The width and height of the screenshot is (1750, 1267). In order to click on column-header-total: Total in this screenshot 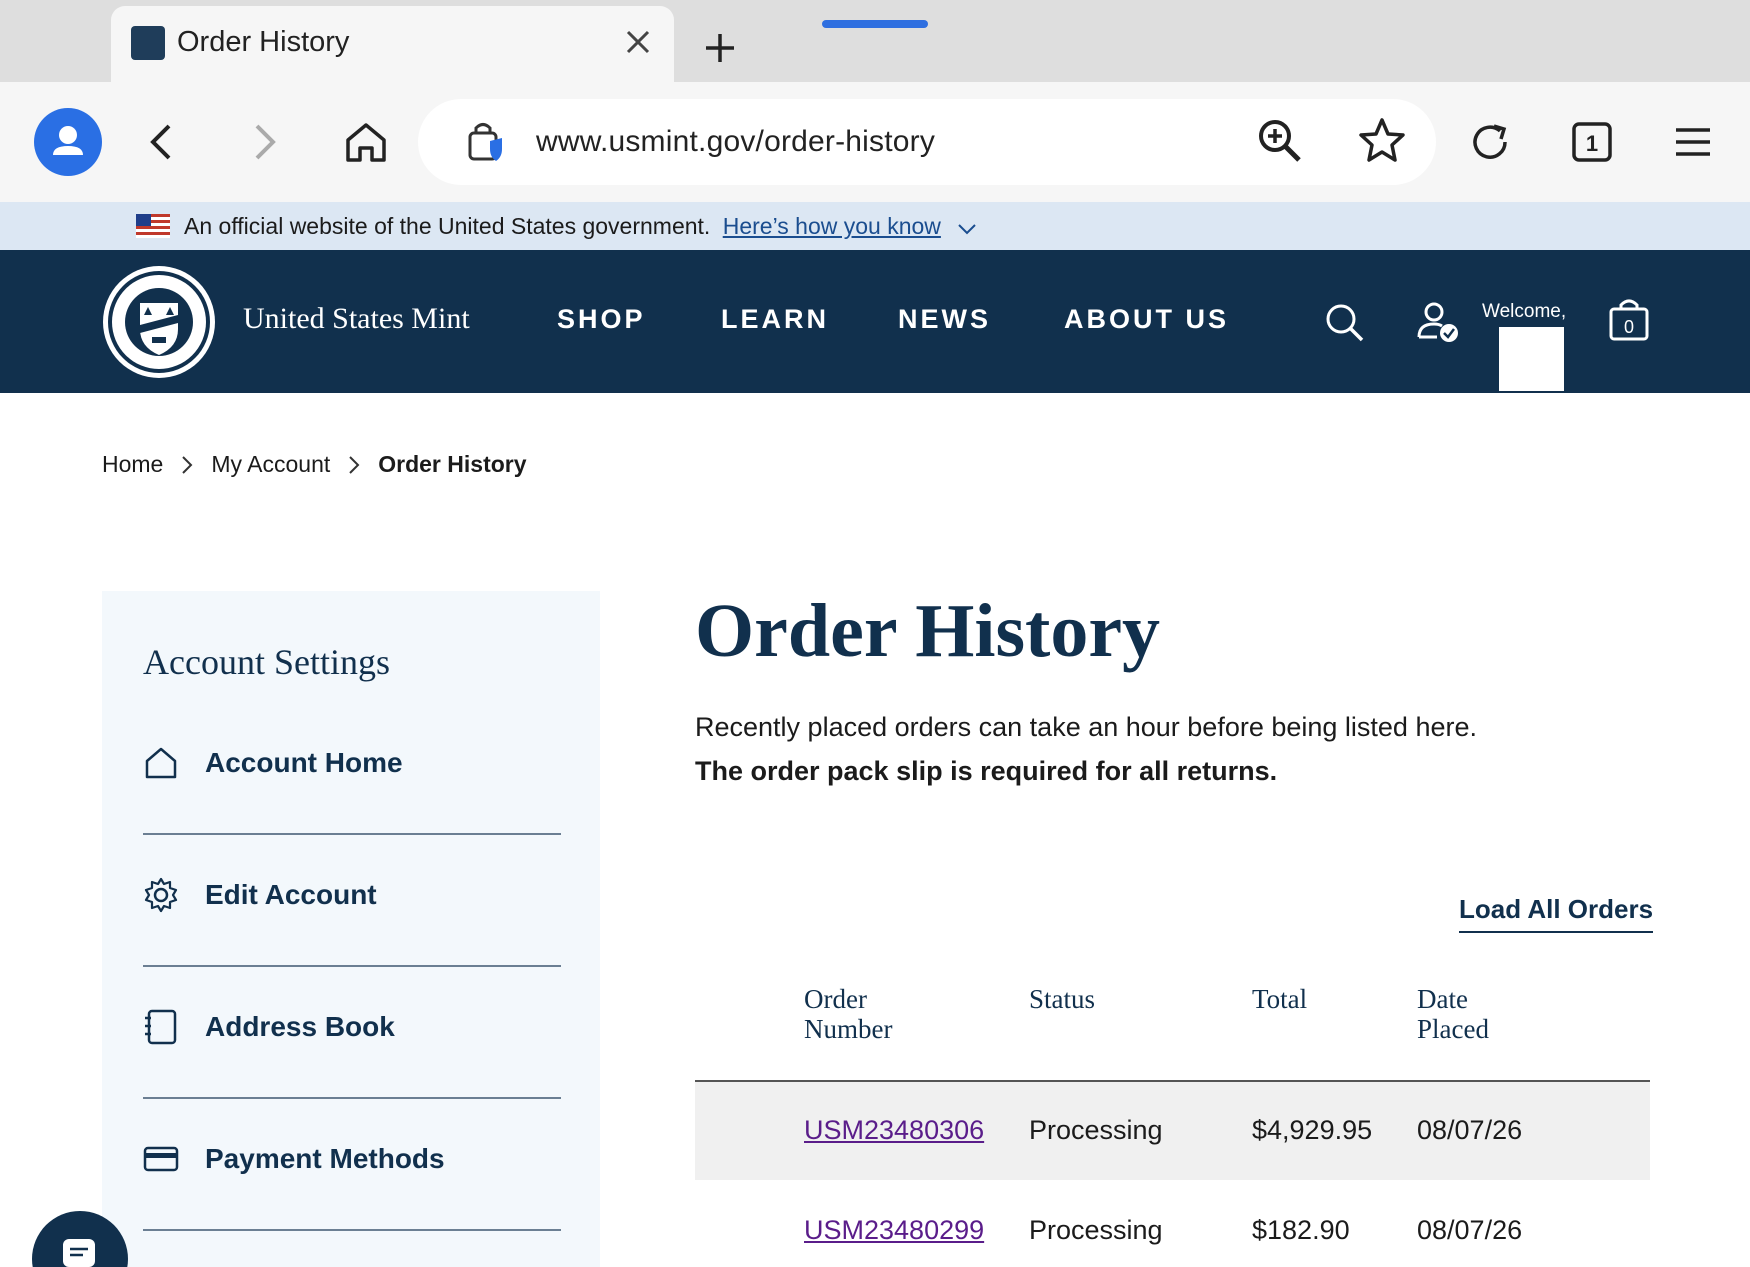, I will do `click(1279, 999)`.